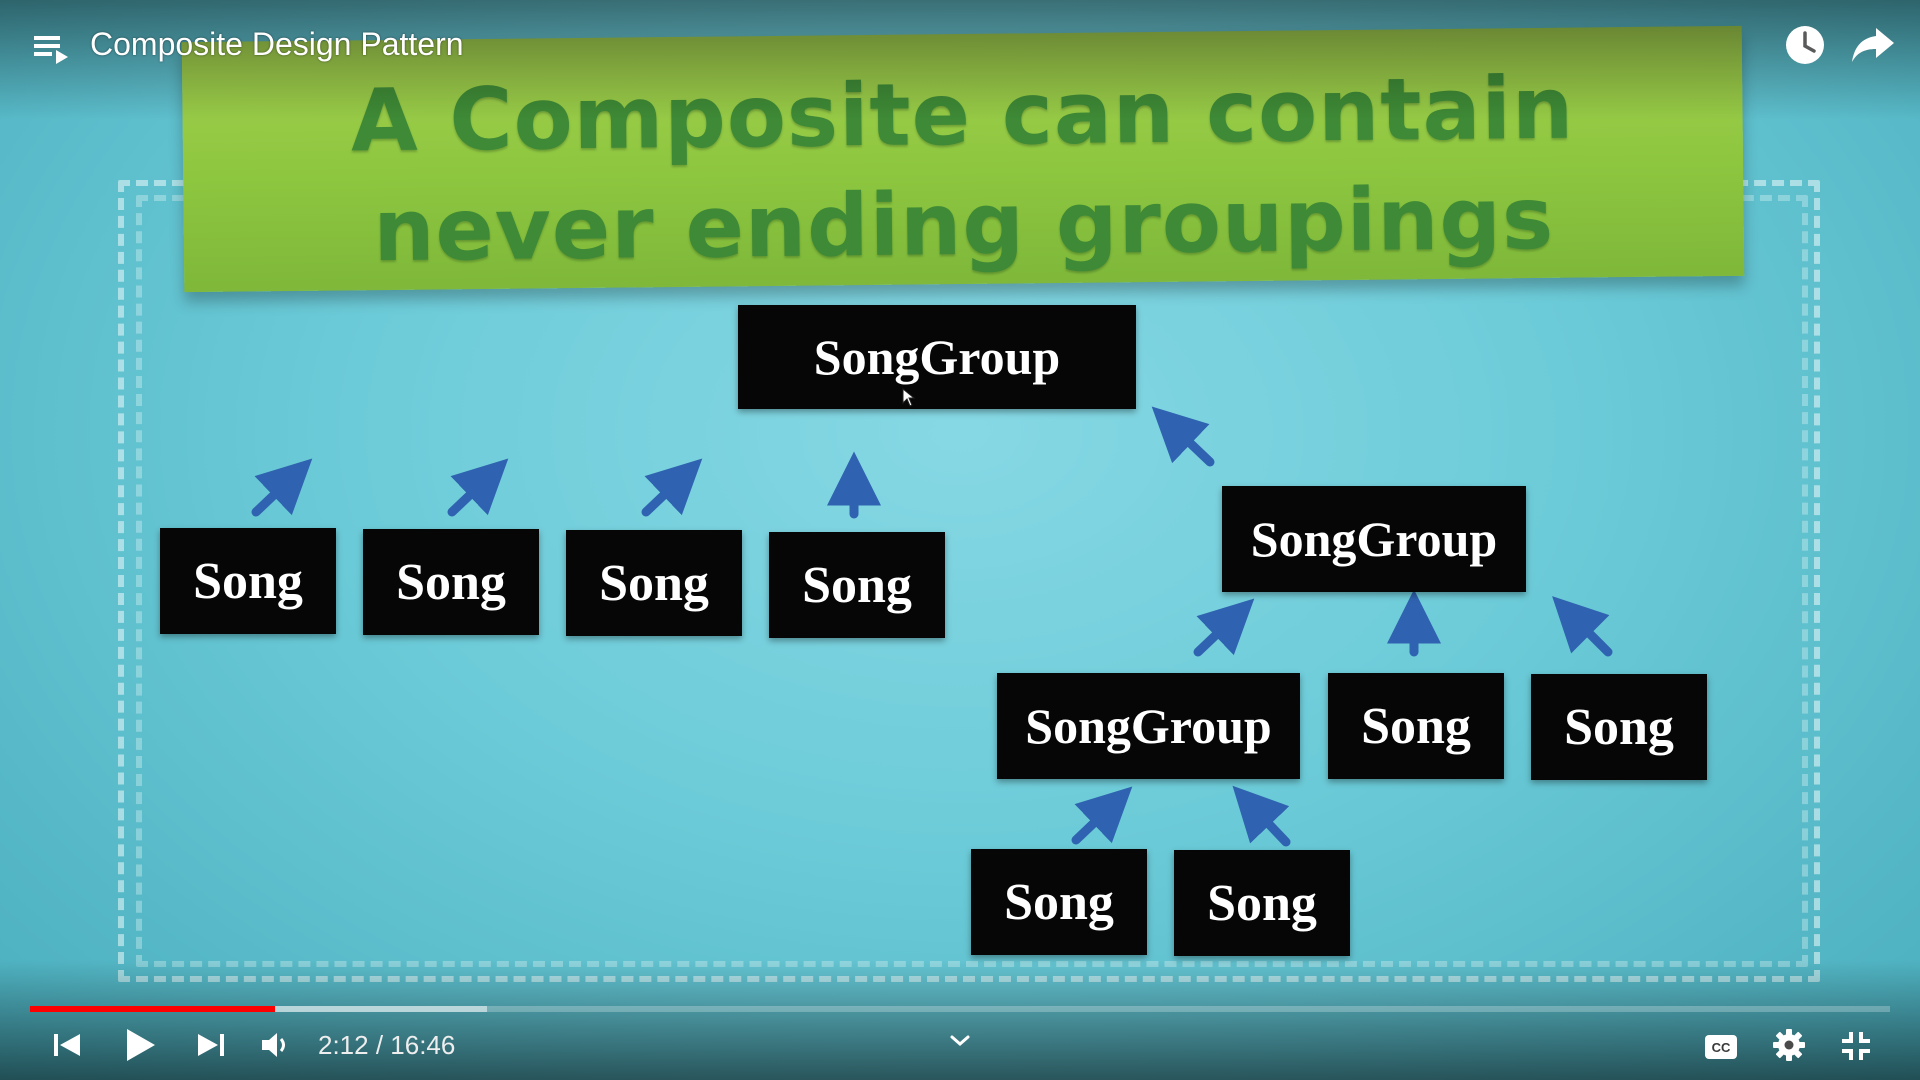 The height and width of the screenshot is (1080, 1920). I want to click on song-8: Song, so click(1262, 903).